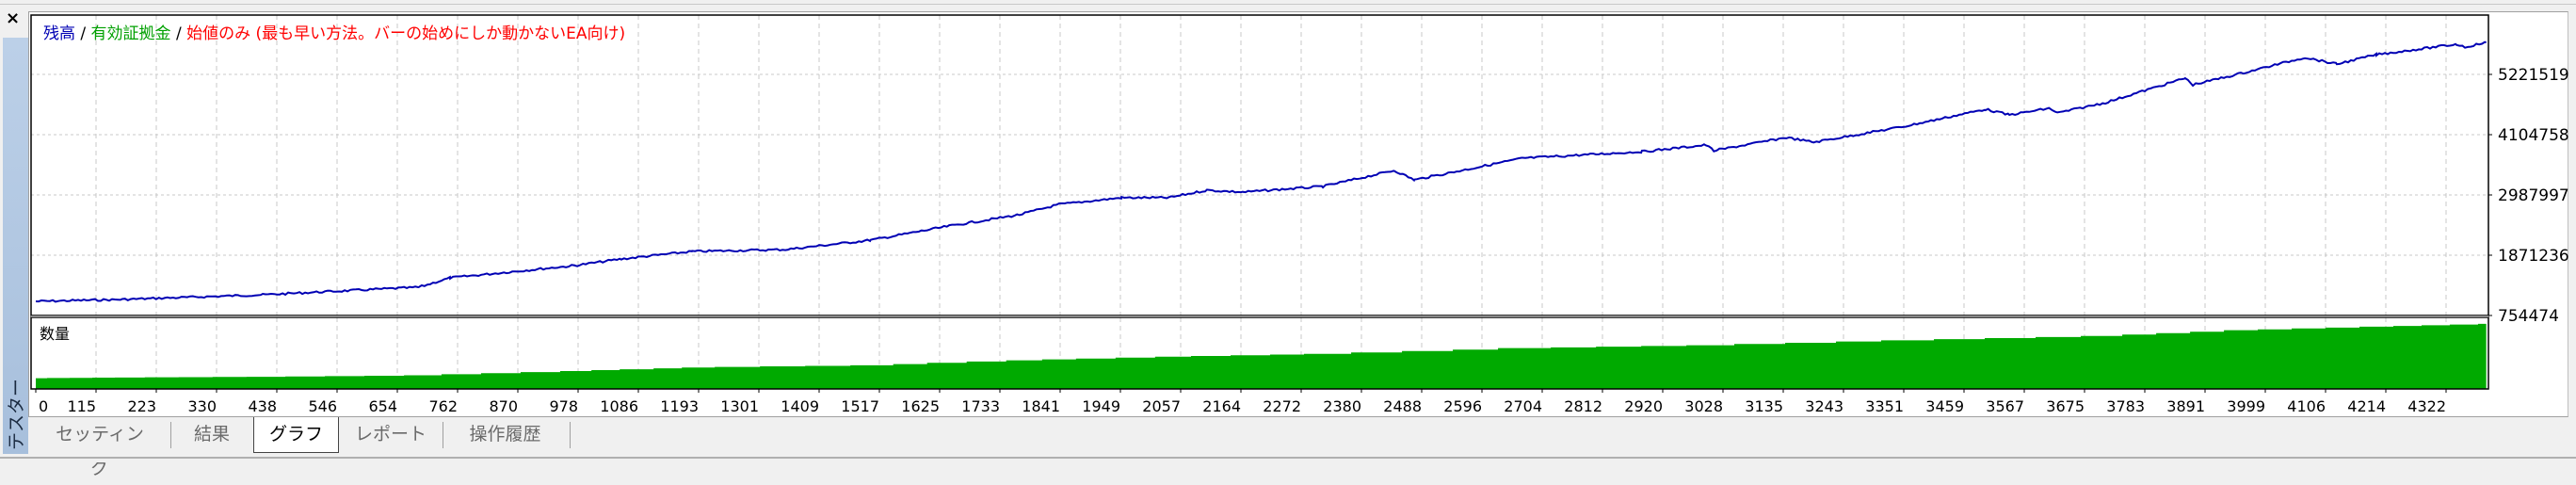 This screenshot has width=2576, height=485. What do you see at coordinates (81, 406) in the screenshot?
I see `x-tick-label: 115` at bounding box center [81, 406].